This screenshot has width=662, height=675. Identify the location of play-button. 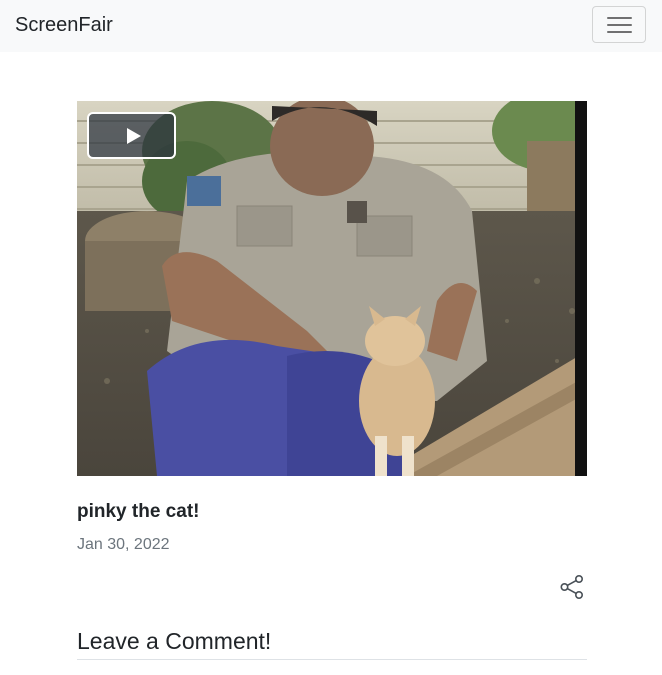
(131, 135).